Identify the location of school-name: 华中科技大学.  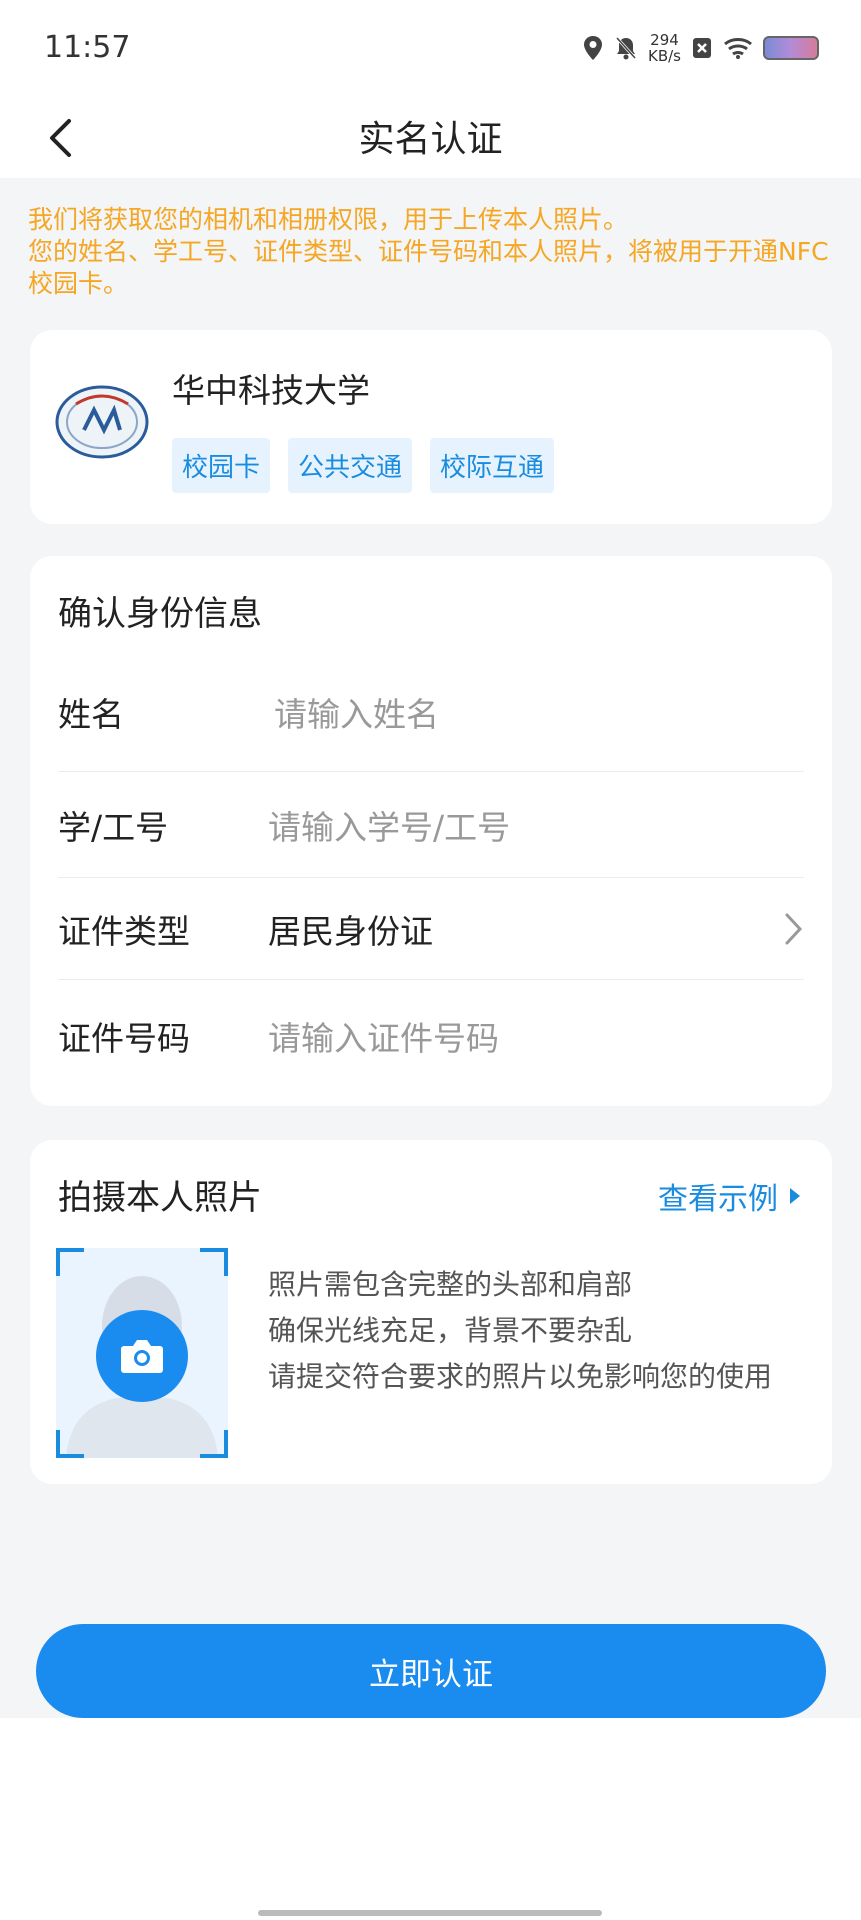
(271, 390).